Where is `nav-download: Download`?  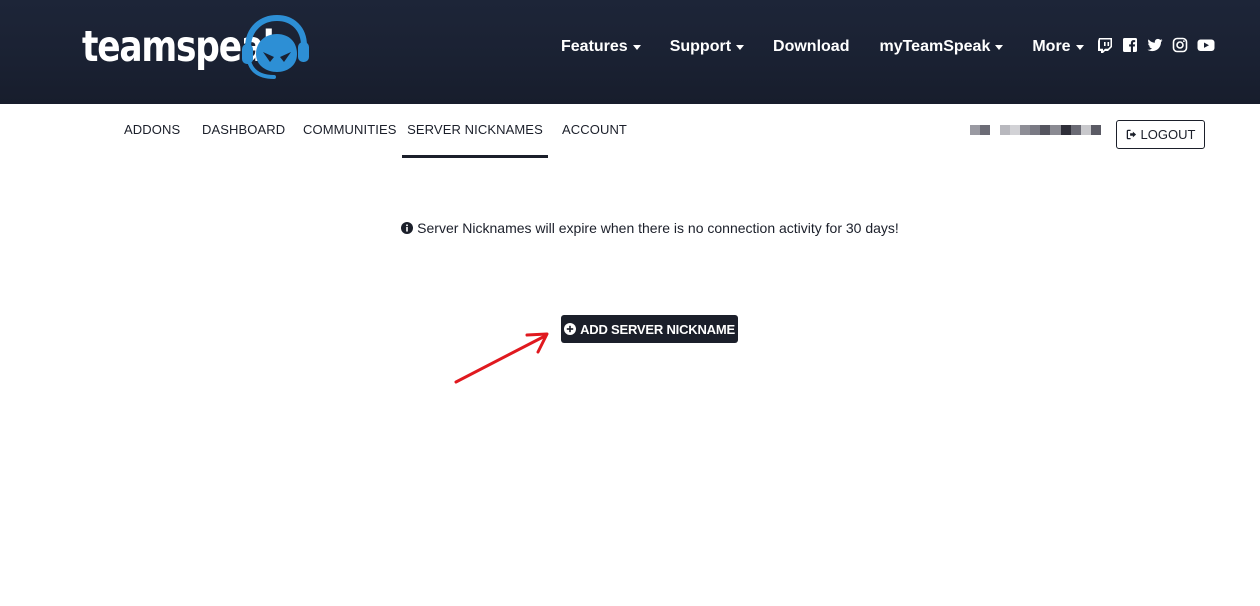
nav-download: Download is located at coordinates (811, 47).